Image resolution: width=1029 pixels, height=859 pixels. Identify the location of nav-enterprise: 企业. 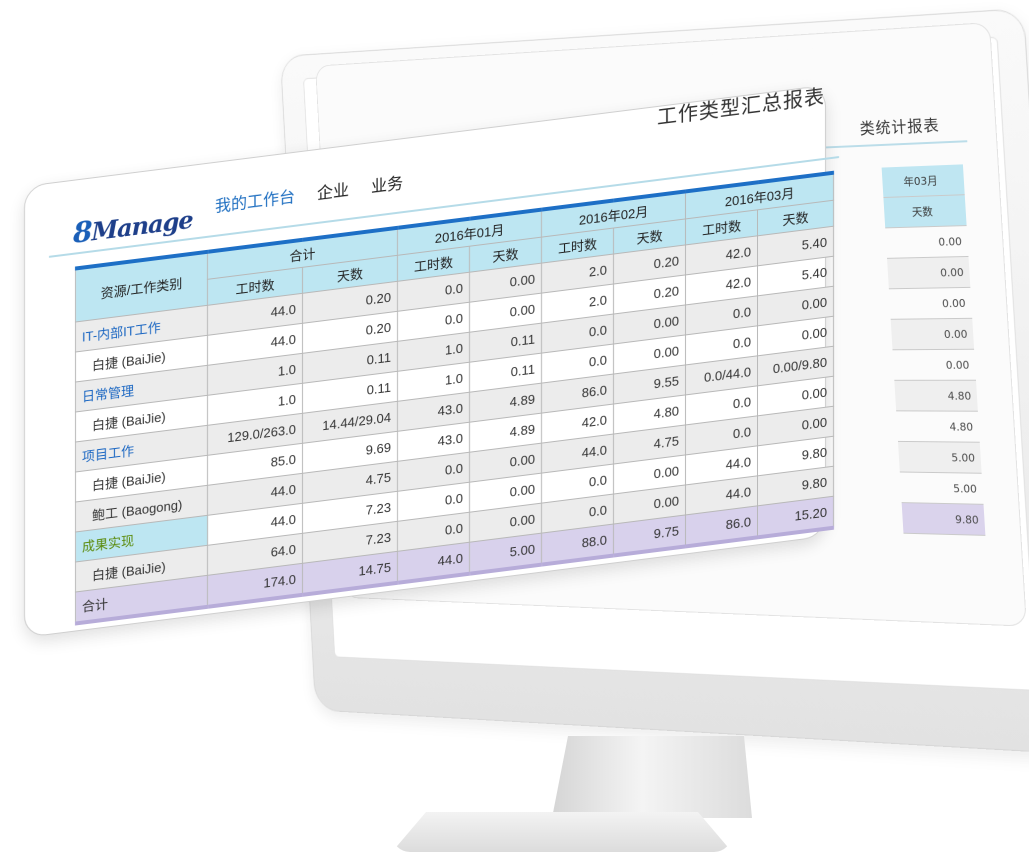
(333, 190).